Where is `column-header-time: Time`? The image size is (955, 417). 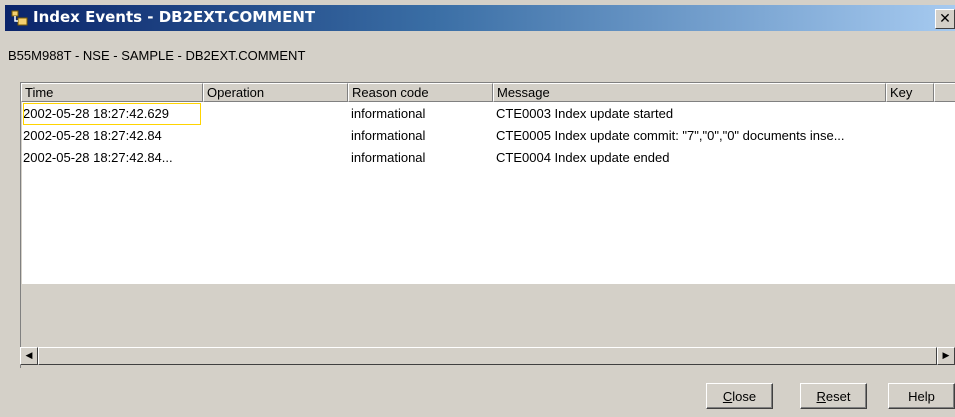
column-header-time: Time is located at coordinates (112, 92).